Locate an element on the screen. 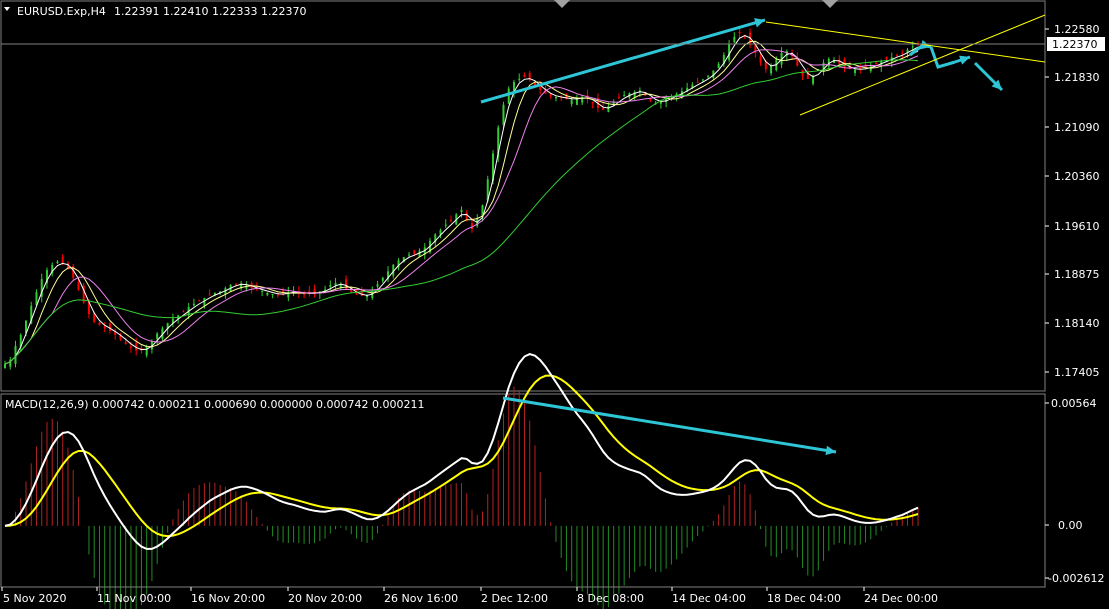 Image resolution: width=1109 pixels, height=609 pixels. time-tick: 20 Nov 20:00 is located at coordinates (325, 598).